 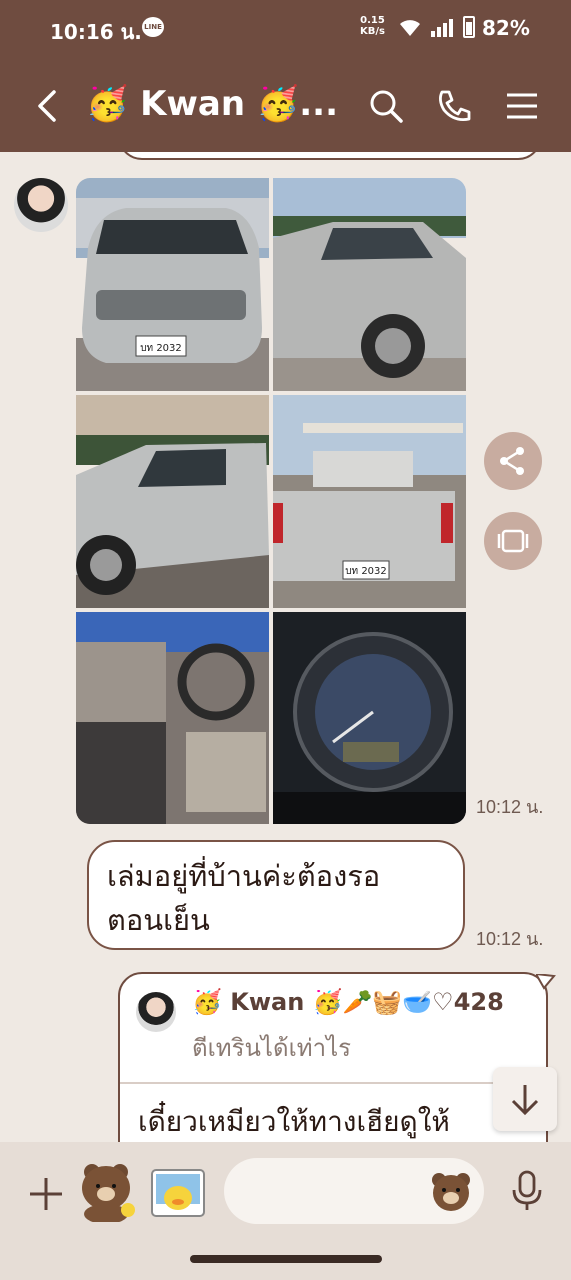 I want to click on save-album-button, so click(x=513, y=541).